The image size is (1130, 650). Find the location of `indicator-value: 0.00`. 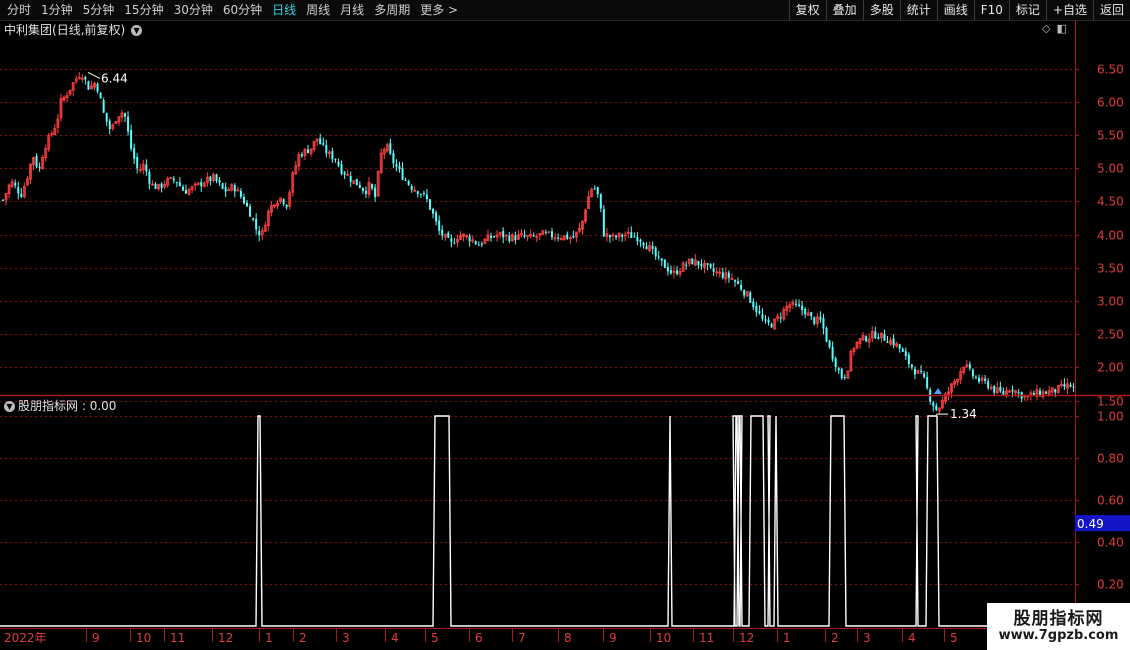

indicator-value: 0.00 is located at coordinates (103, 406).